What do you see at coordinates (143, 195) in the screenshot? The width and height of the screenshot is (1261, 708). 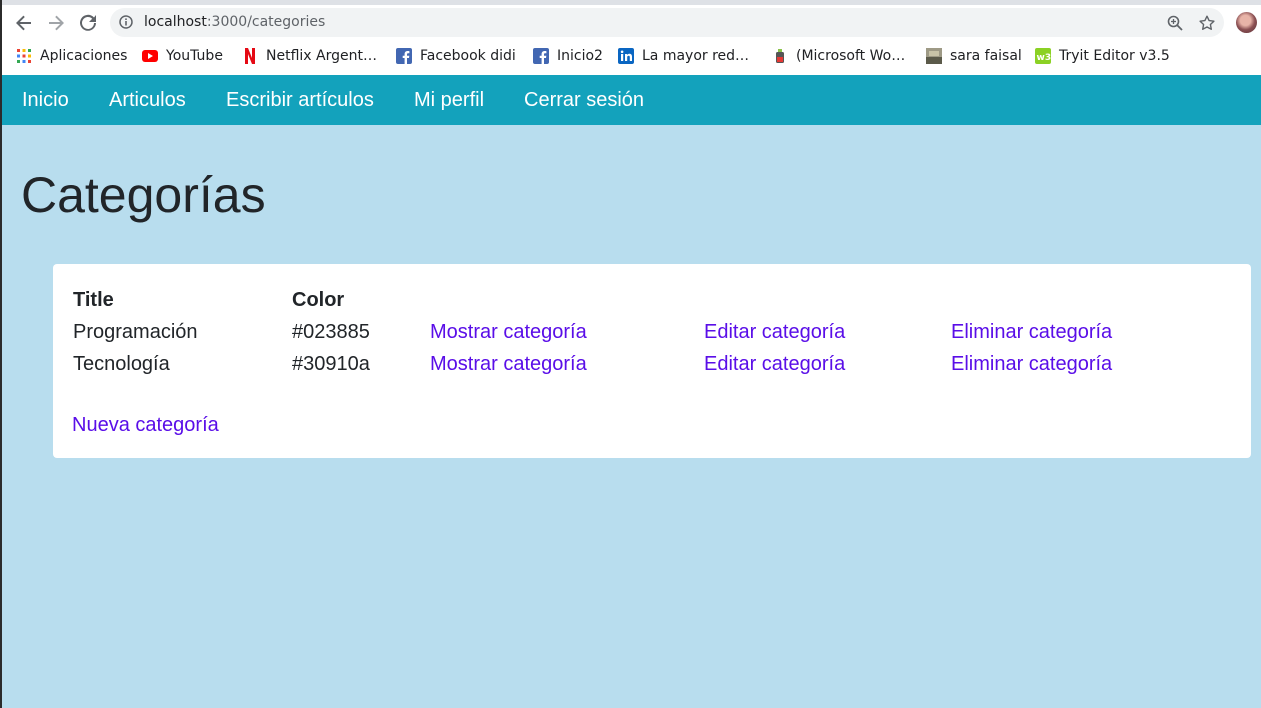 I see `page-title: Categorías` at bounding box center [143, 195].